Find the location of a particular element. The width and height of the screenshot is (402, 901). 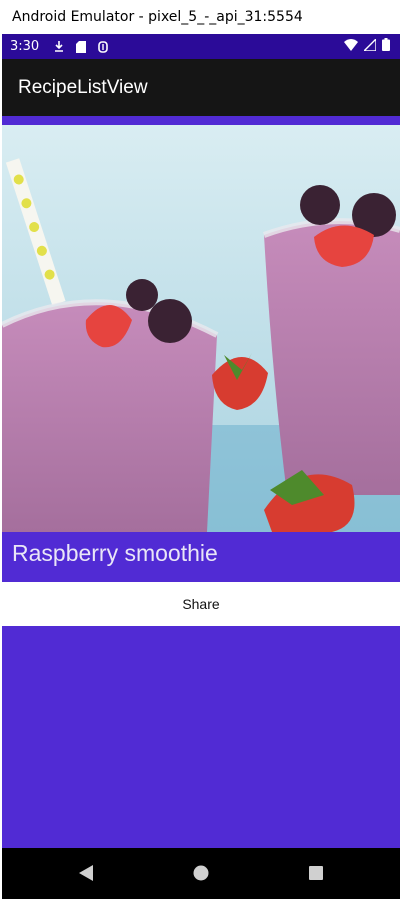

download-icon is located at coordinates (59, 47).